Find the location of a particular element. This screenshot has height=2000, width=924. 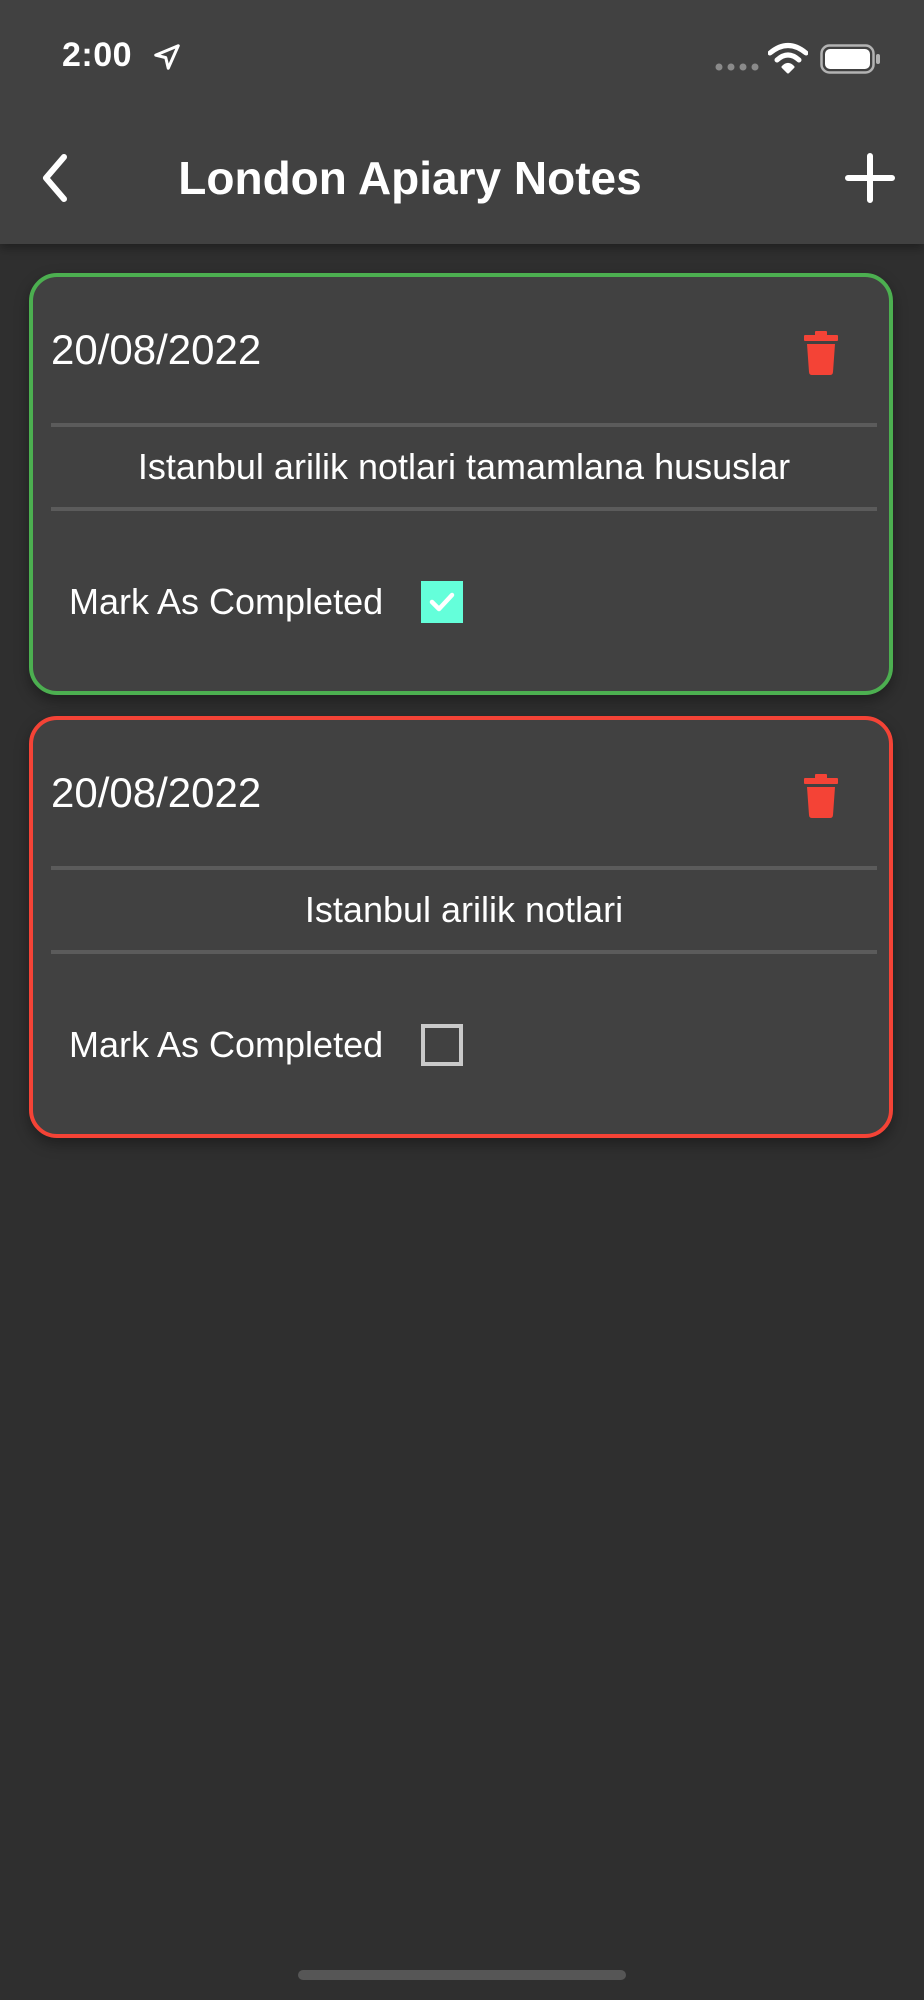

plus-icon is located at coordinates (870, 178).